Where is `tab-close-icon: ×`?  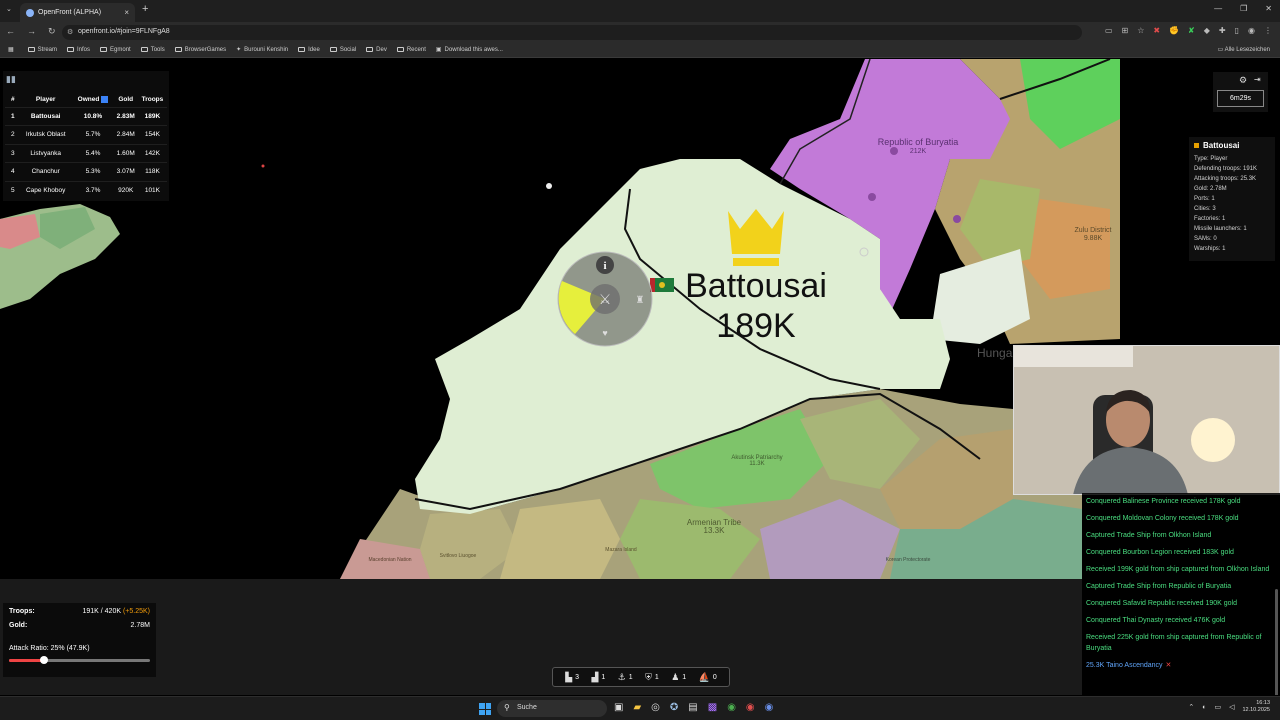 tab-close-icon: × is located at coordinates (126, 12).